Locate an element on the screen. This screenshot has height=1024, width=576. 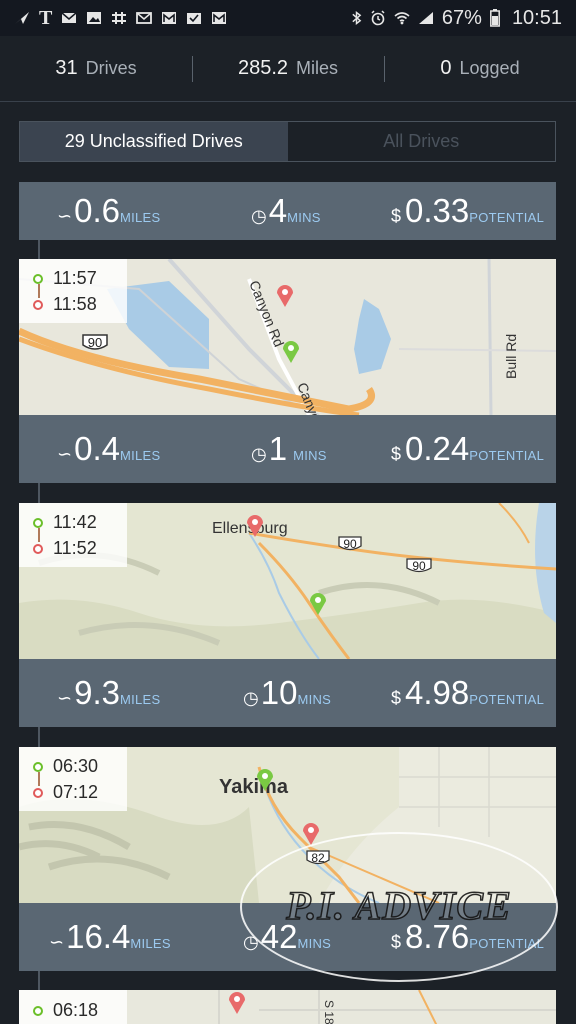
miles-summary: 285.2 Miles is located at coordinates (288, 68).